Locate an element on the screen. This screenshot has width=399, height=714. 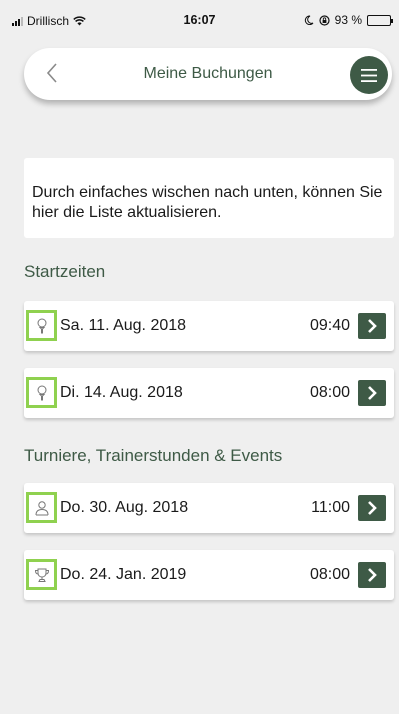
menu-button is located at coordinates (369, 75).